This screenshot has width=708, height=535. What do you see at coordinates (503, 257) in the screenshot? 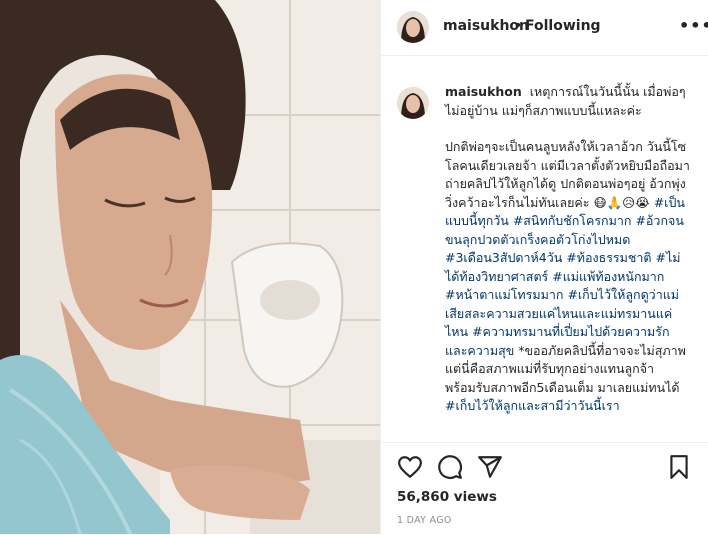
I see `hashtag-link: #3เดือน3สัปดาห์4วัน` at bounding box center [503, 257].